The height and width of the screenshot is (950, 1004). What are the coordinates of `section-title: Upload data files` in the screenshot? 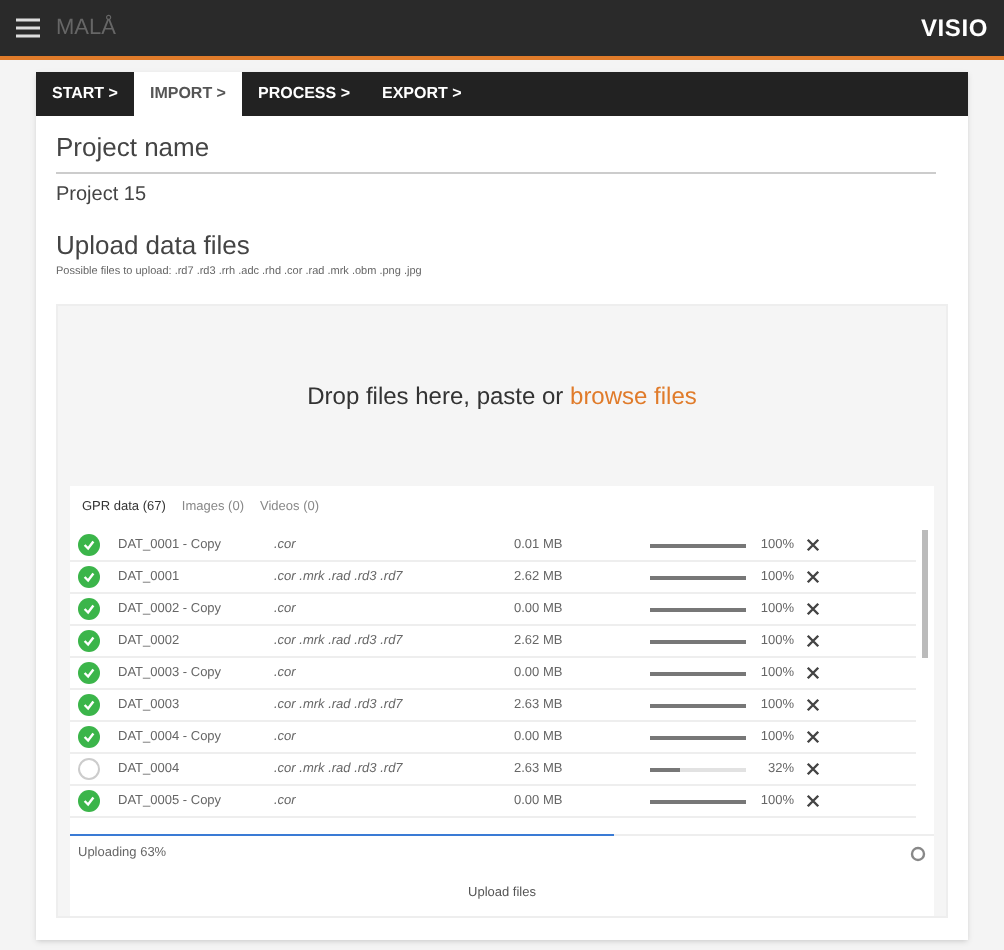 It's located at (154, 245).